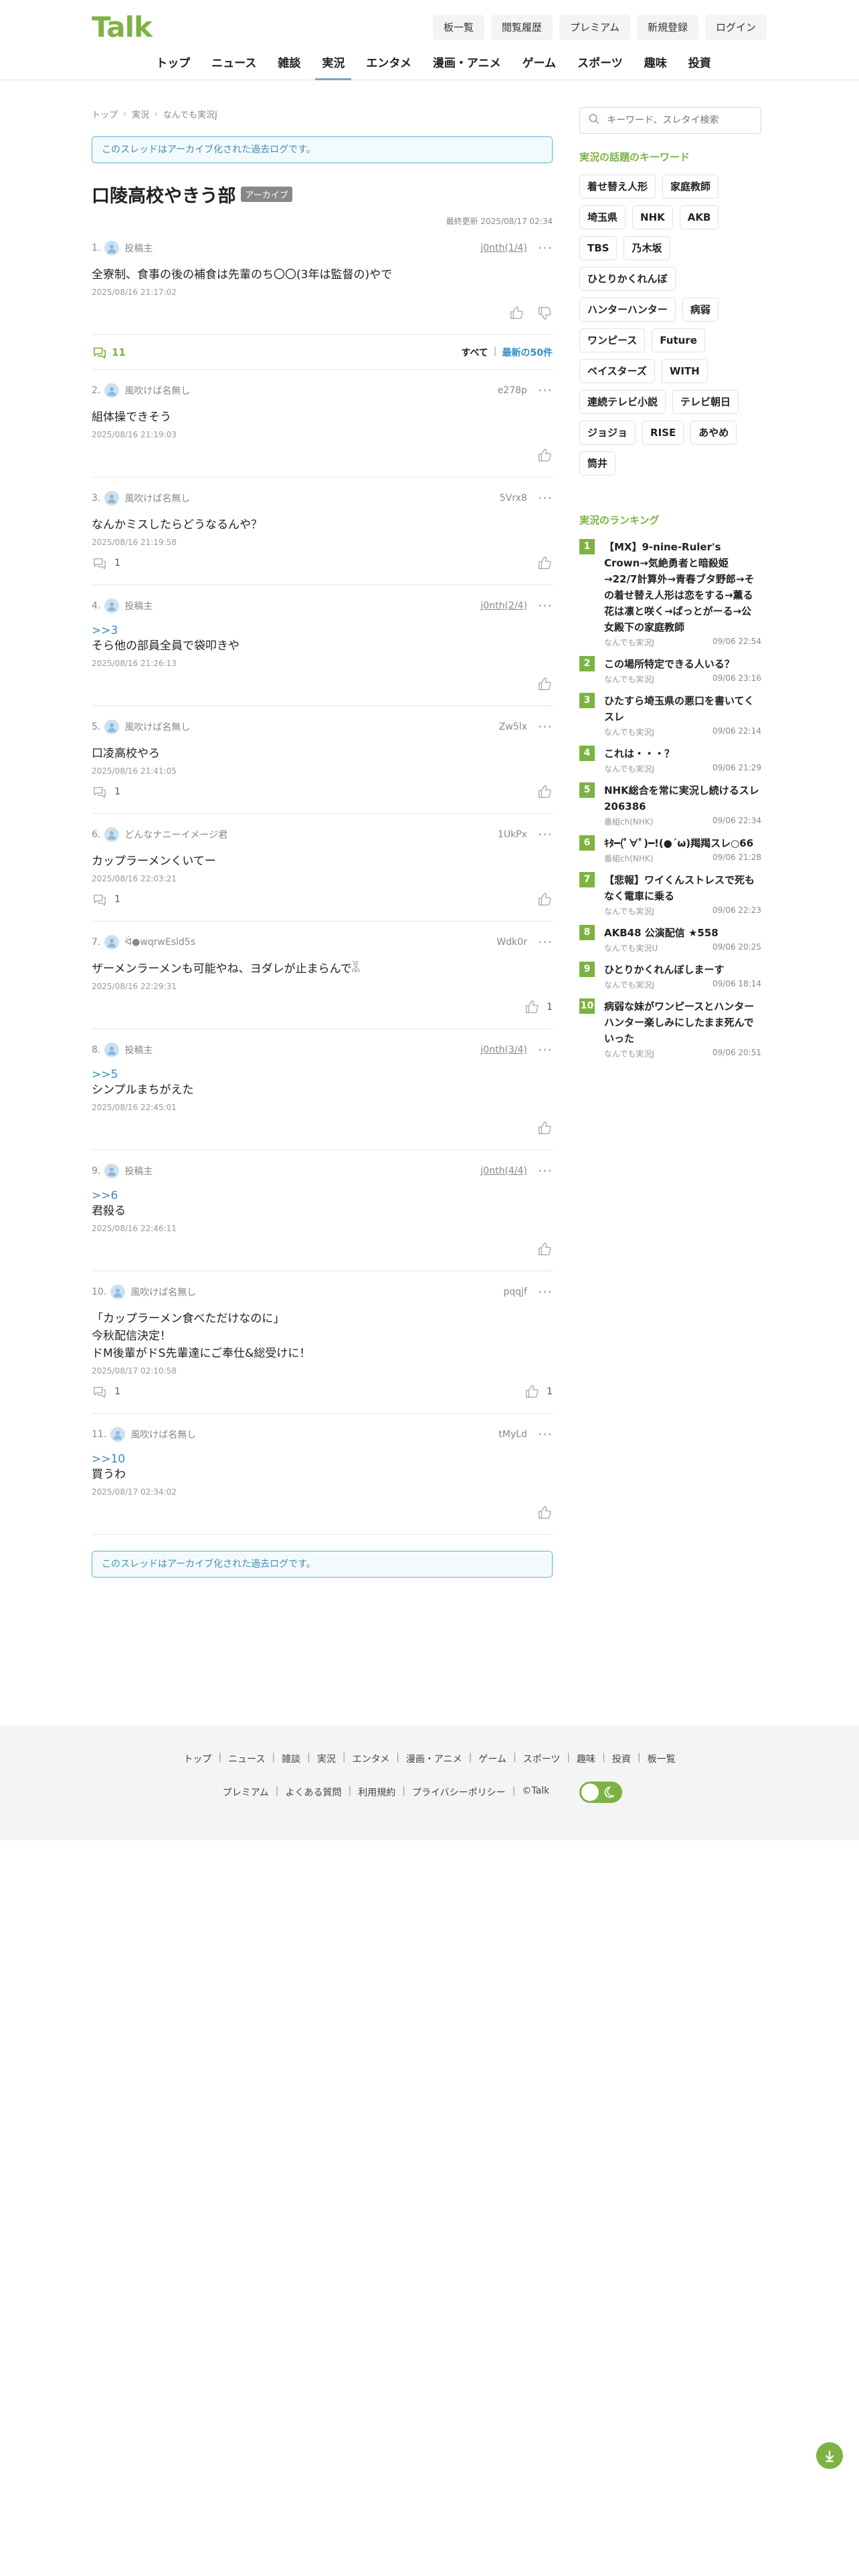 This screenshot has height=2576, width=859. Describe the element at coordinates (322, 1075) in the screenshot. I see `reply-anchor-link: >>5` at that location.